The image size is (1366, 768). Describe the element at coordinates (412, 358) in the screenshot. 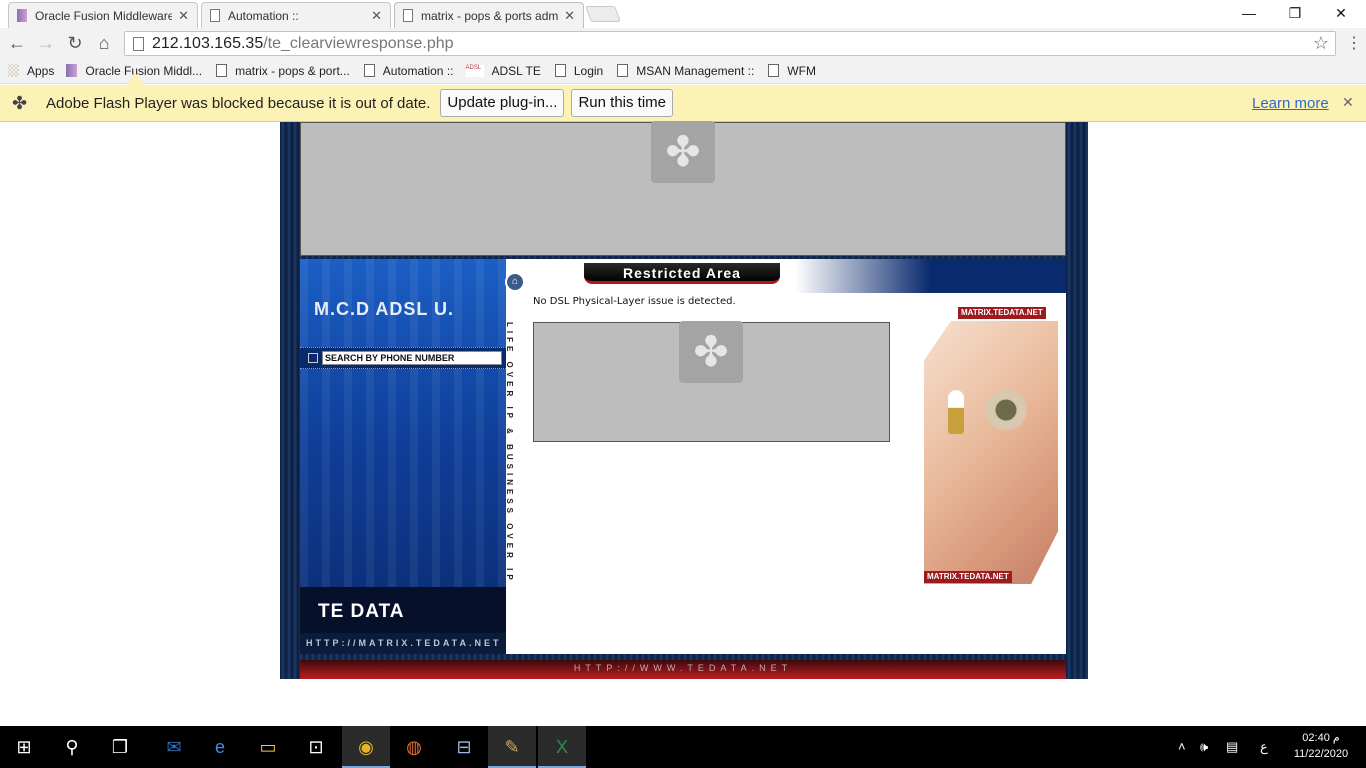

I see `search-by-phone-link: SEARCH BY PHONE NUMBER` at that location.